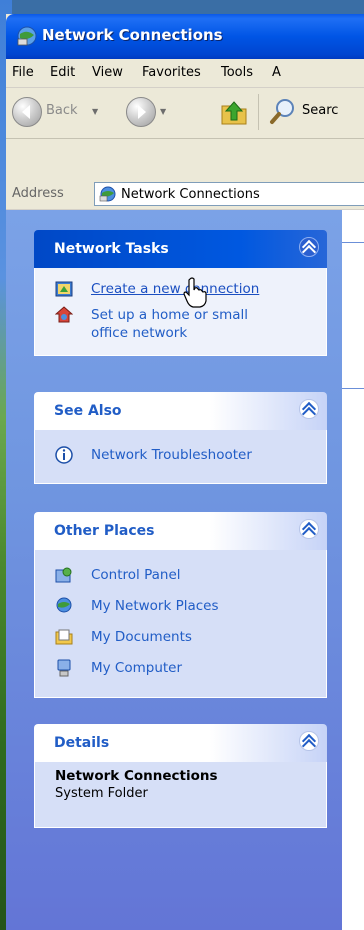 The width and height of the screenshot is (364, 930). I want to click on panel-title: Details, so click(82, 743).